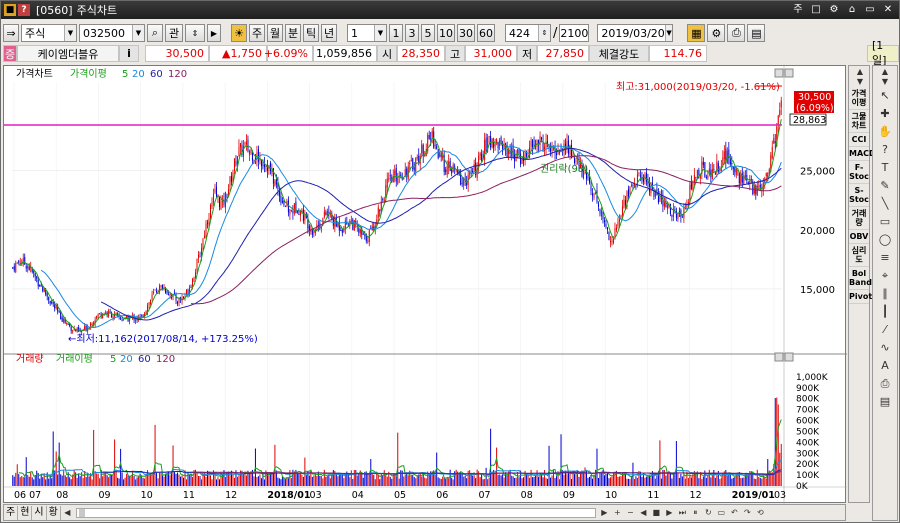 The height and width of the screenshot is (523, 900). I want to click on indicator-8: 심리도, so click(859, 255).